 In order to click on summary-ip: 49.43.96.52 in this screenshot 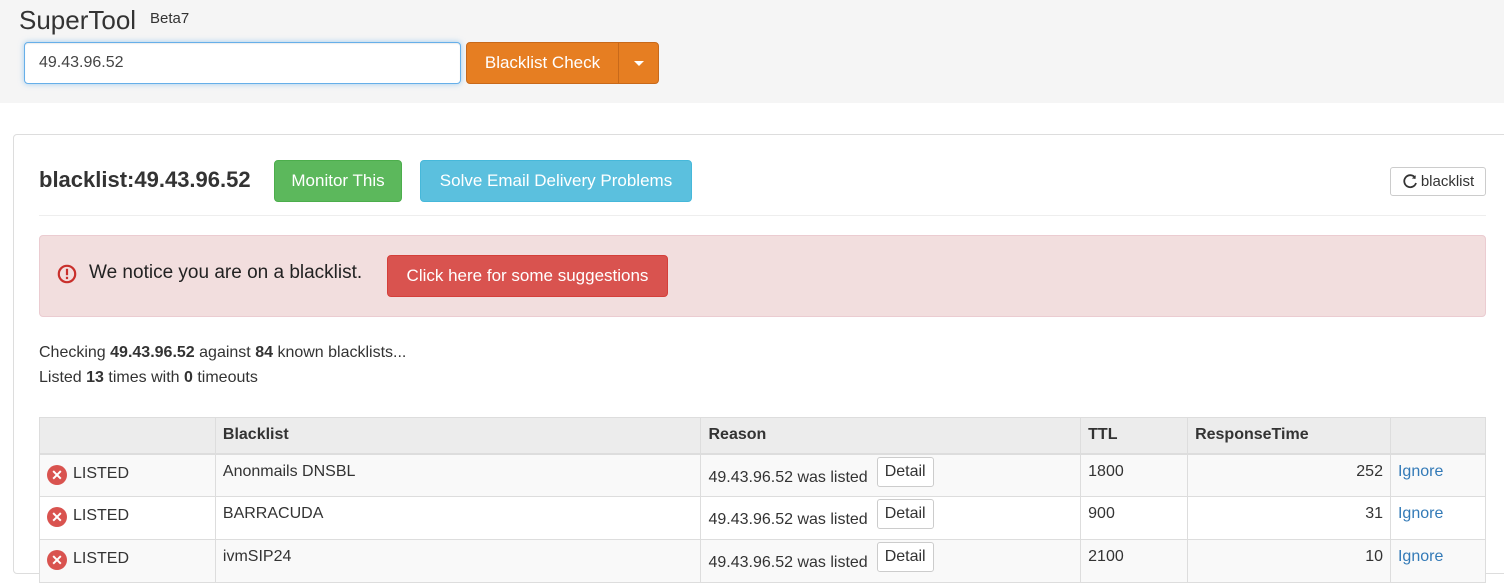, I will do `click(152, 352)`.